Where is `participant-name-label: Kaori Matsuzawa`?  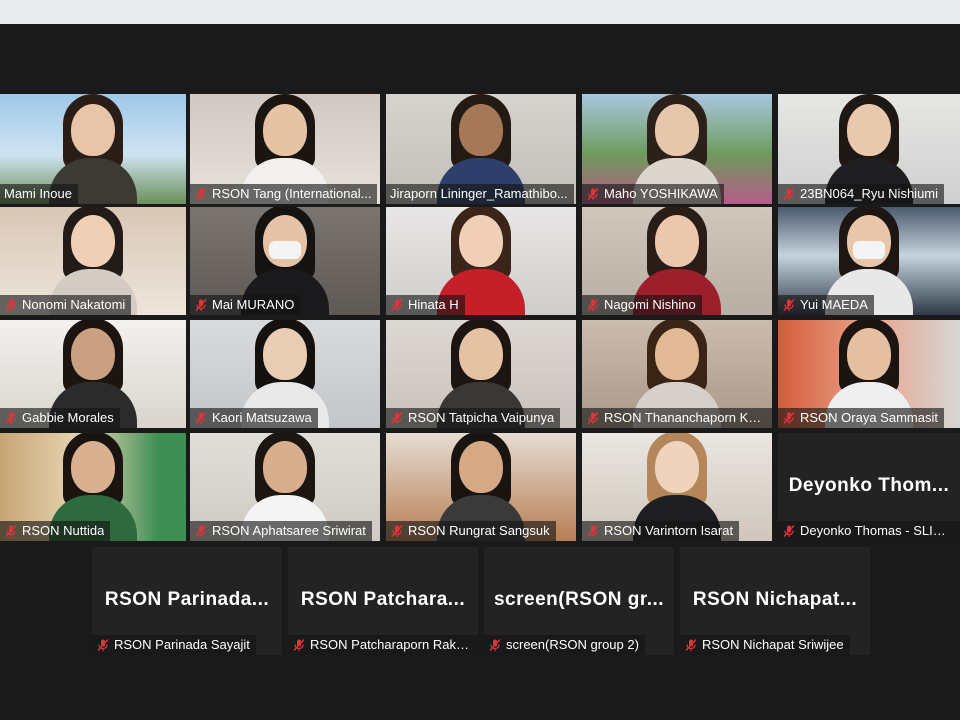 participant-name-label: Kaori Matsuzawa is located at coordinates (254, 418).